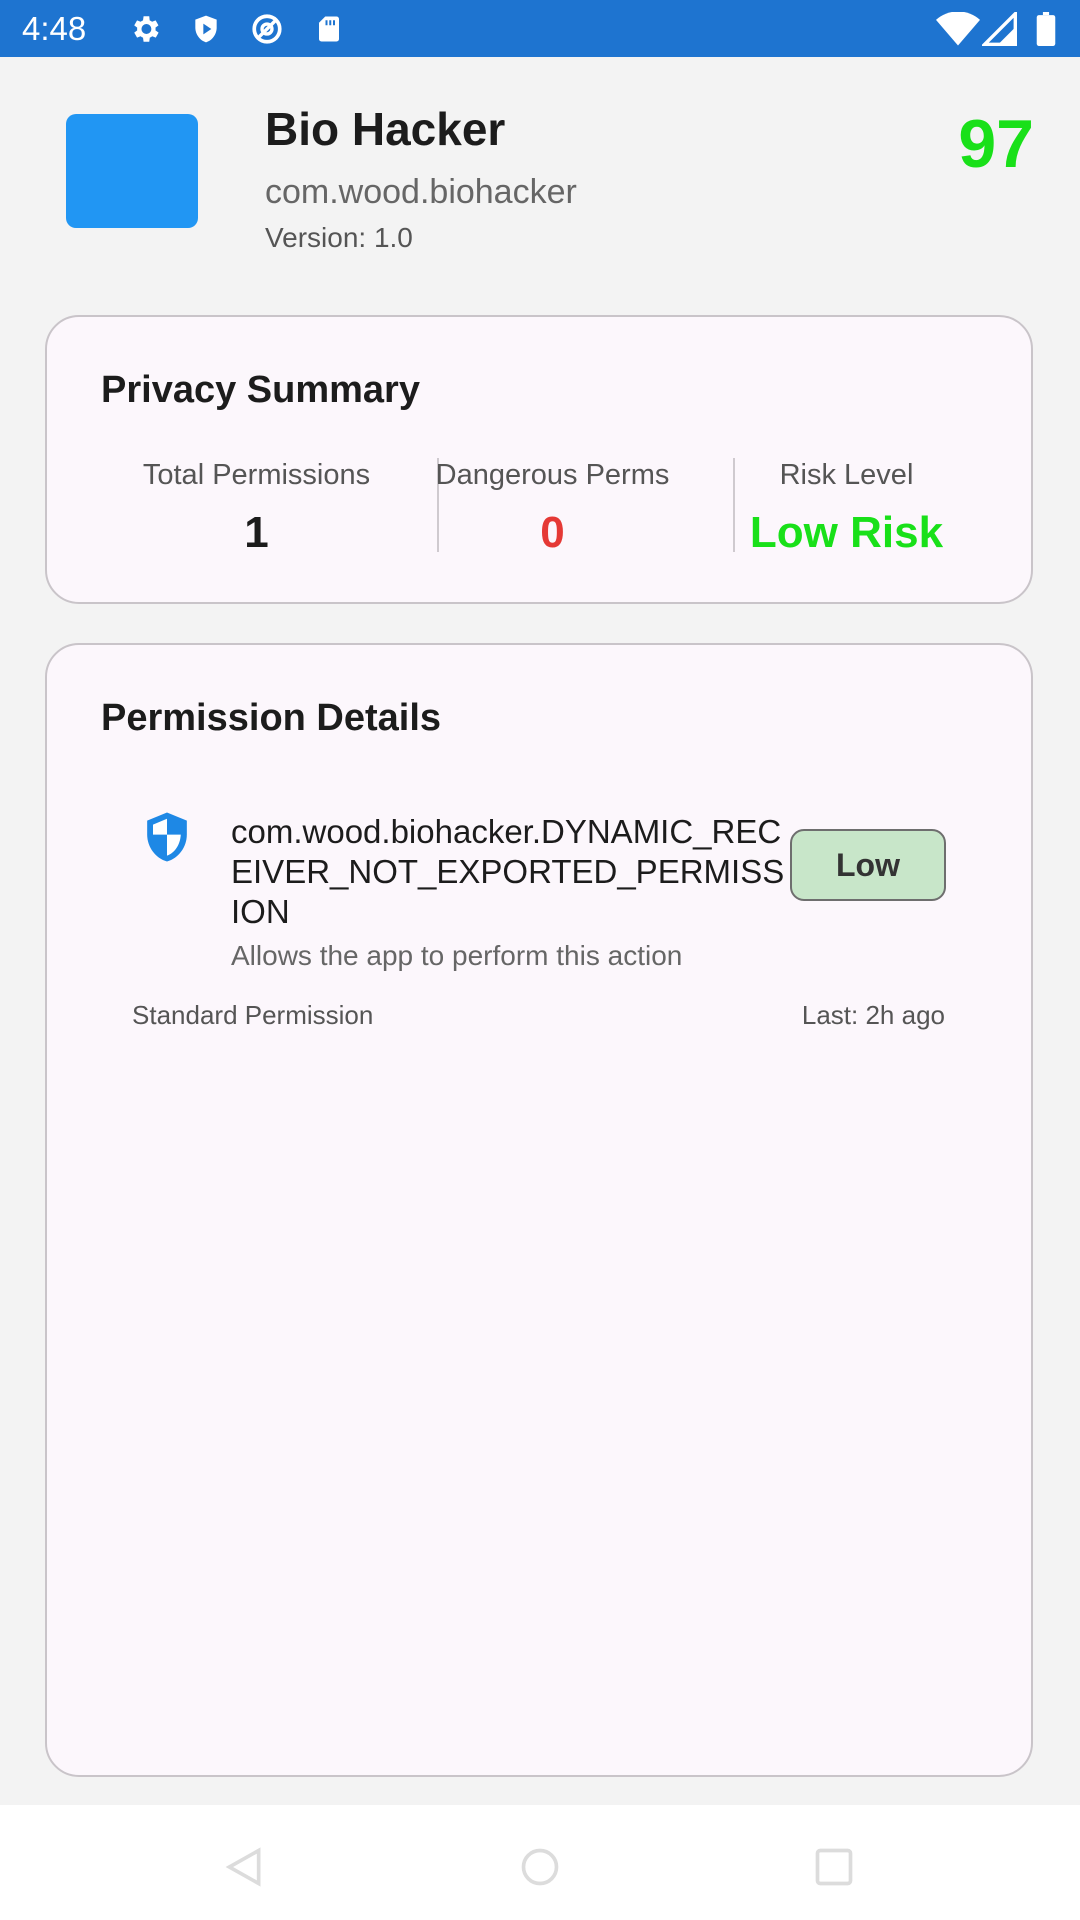 The image size is (1080, 1920). What do you see at coordinates (244, 1869) in the screenshot?
I see `back-icon` at bounding box center [244, 1869].